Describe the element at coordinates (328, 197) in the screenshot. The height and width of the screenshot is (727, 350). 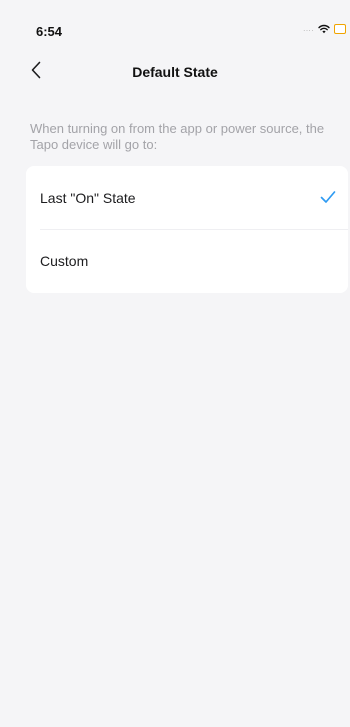
I see `checkmark-icon` at that location.